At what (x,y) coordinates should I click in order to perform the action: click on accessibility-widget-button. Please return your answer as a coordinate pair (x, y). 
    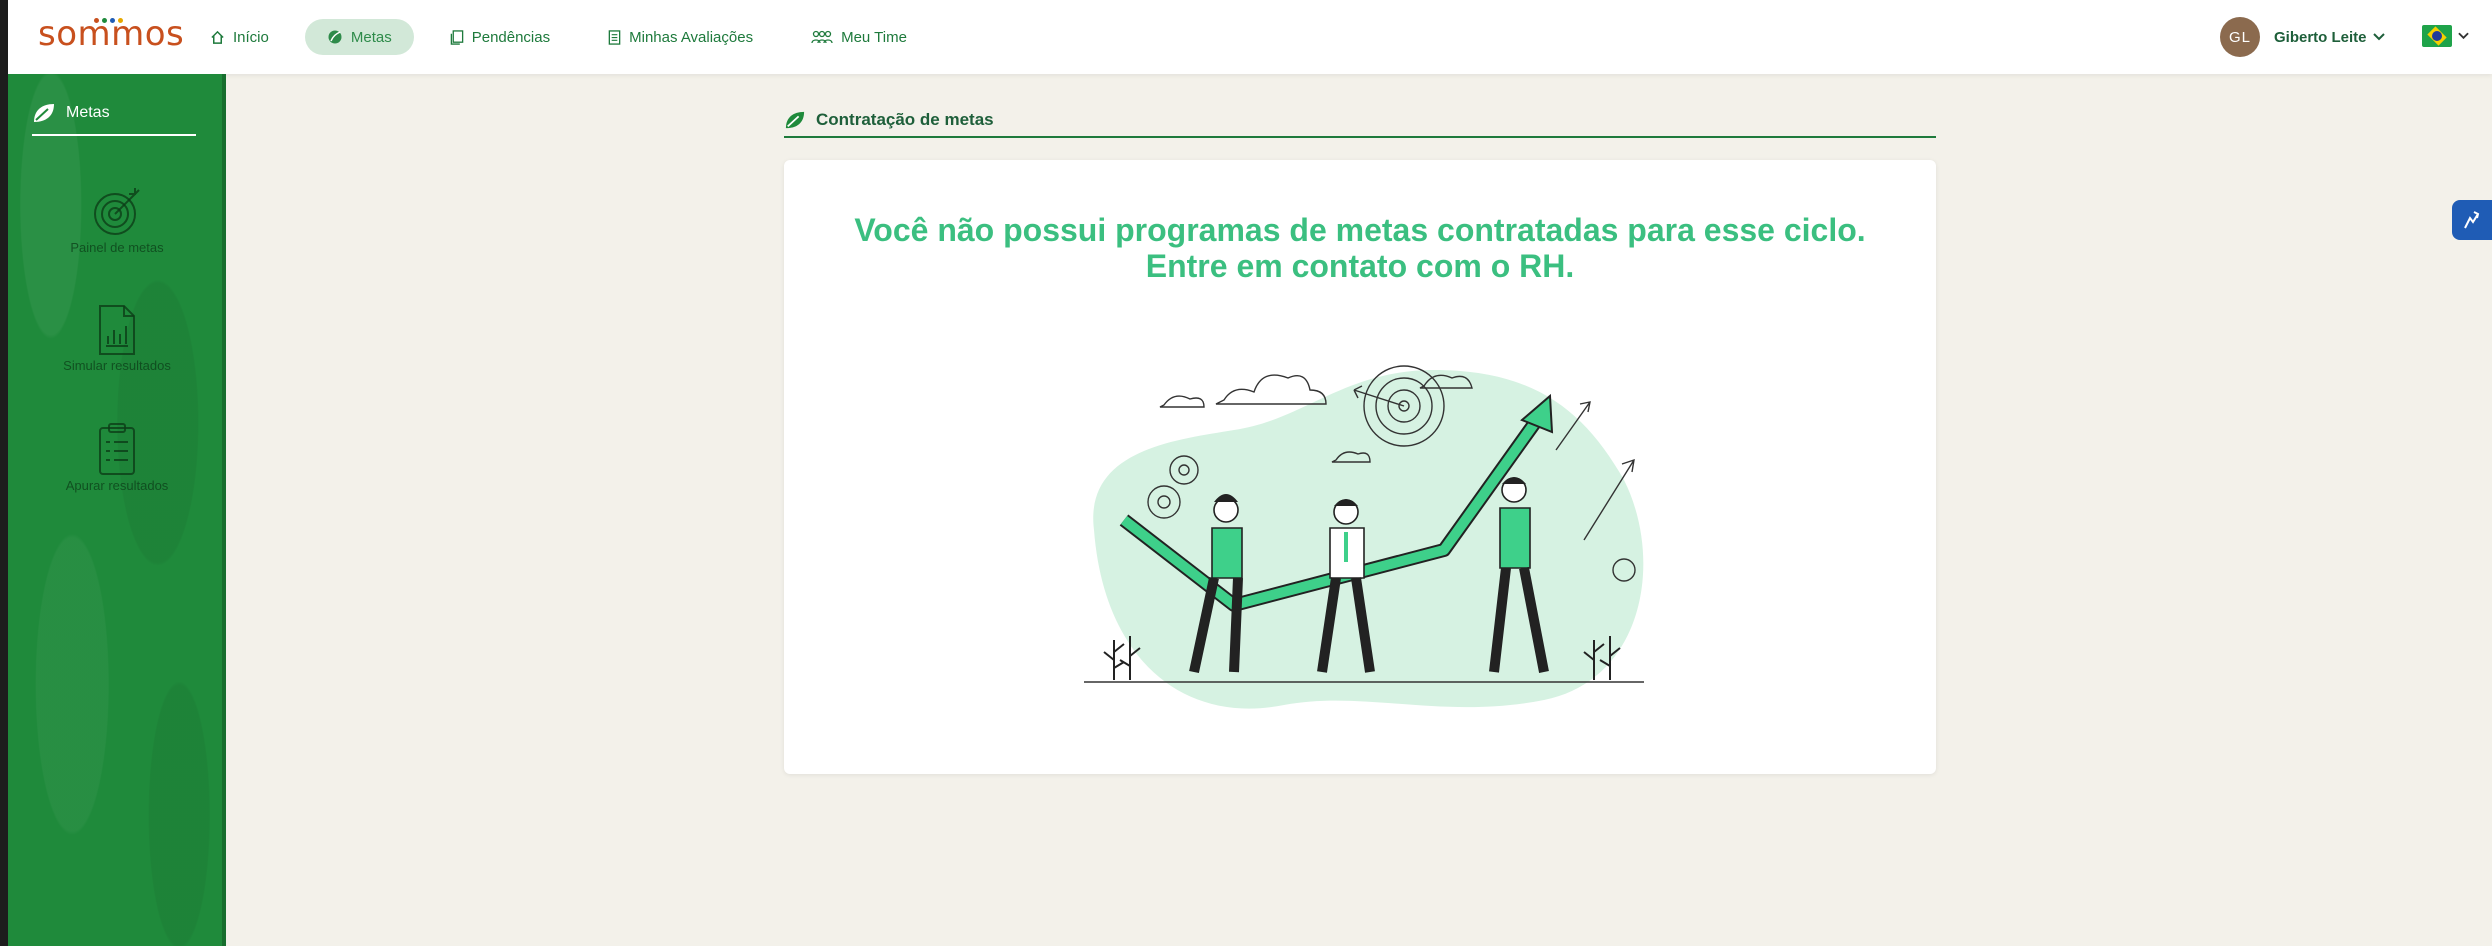
    Looking at the image, I should click on (2472, 220).